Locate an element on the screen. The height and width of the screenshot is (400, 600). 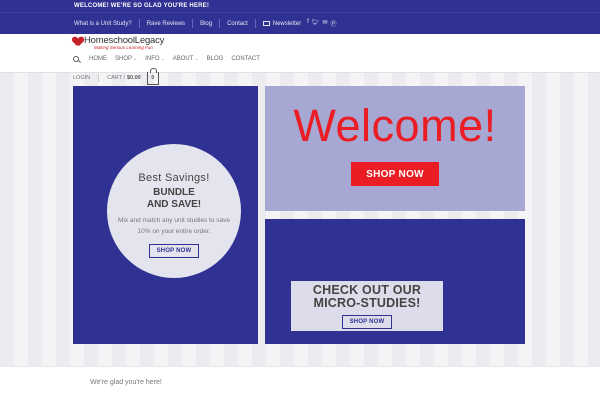
top-announcement-bar: WELCOME! WE'RE SO GLAD YOU'RE HERE! is located at coordinates (300, 6).